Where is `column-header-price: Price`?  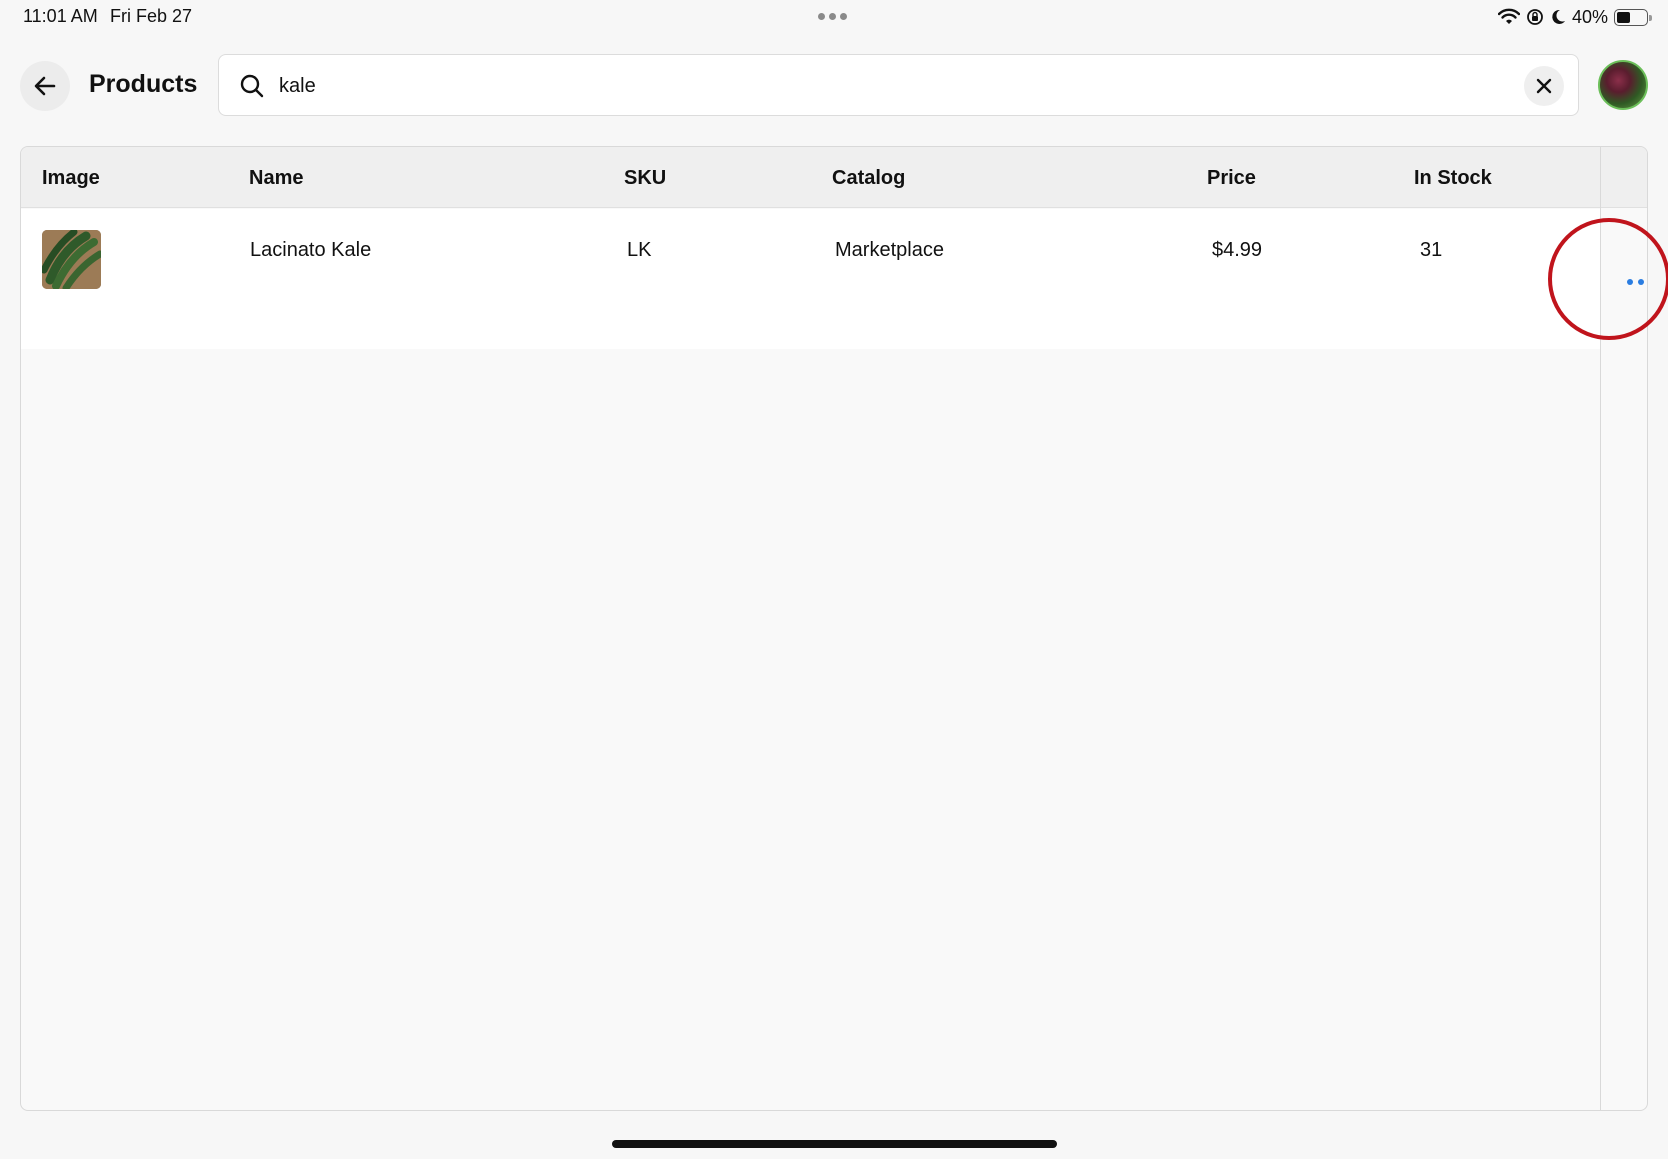 column-header-price: Price is located at coordinates (1231, 178).